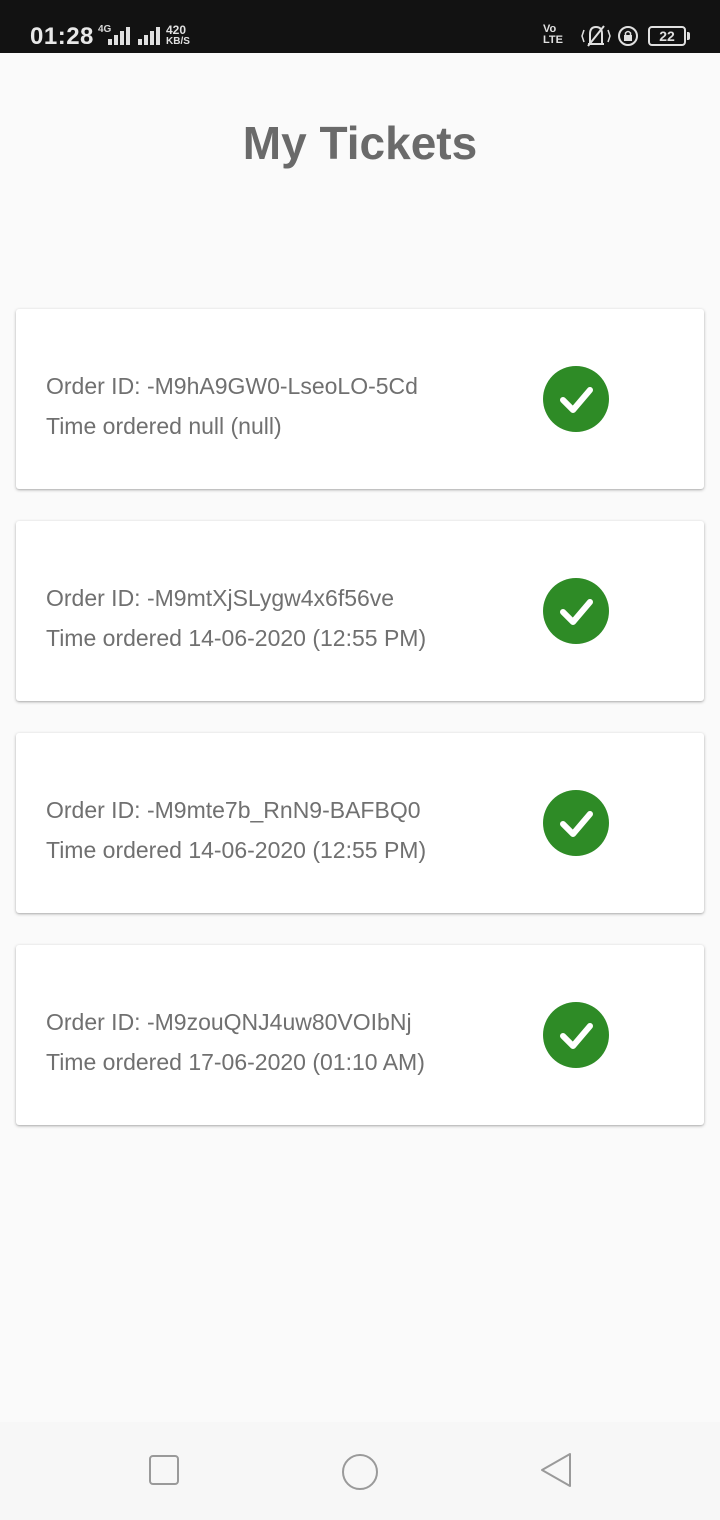 This screenshot has width=720, height=1520. What do you see at coordinates (62, 36) in the screenshot?
I see `status-time: 01:28` at bounding box center [62, 36].